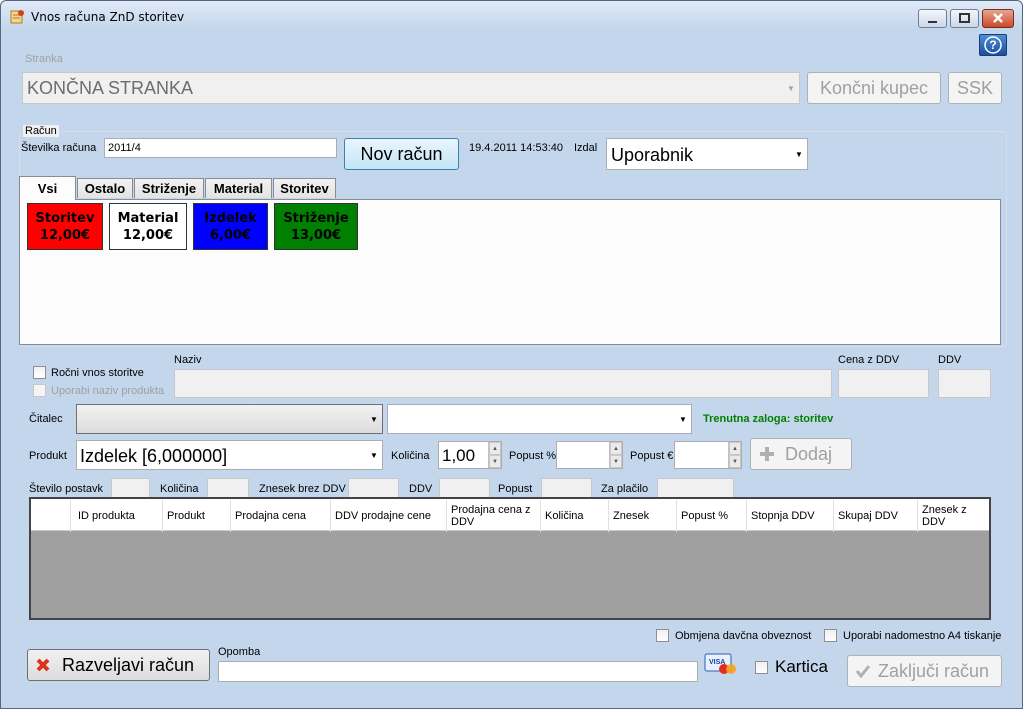  I want to click on help-icon: ?, so click(993, 45).